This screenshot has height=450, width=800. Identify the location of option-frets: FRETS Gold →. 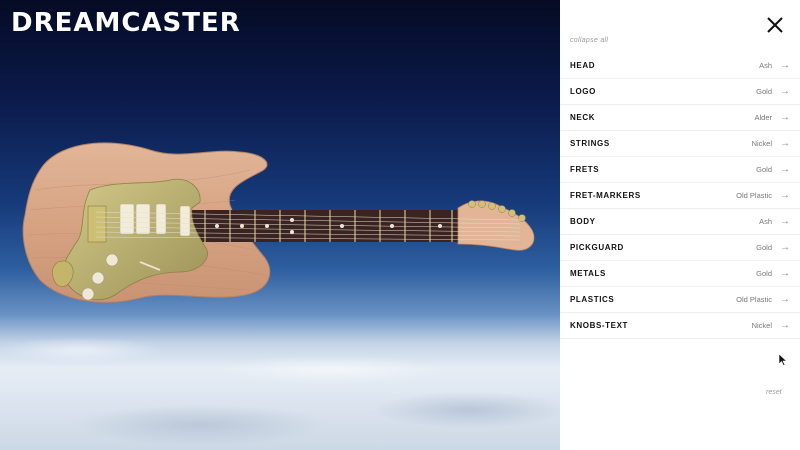
(680, 170).